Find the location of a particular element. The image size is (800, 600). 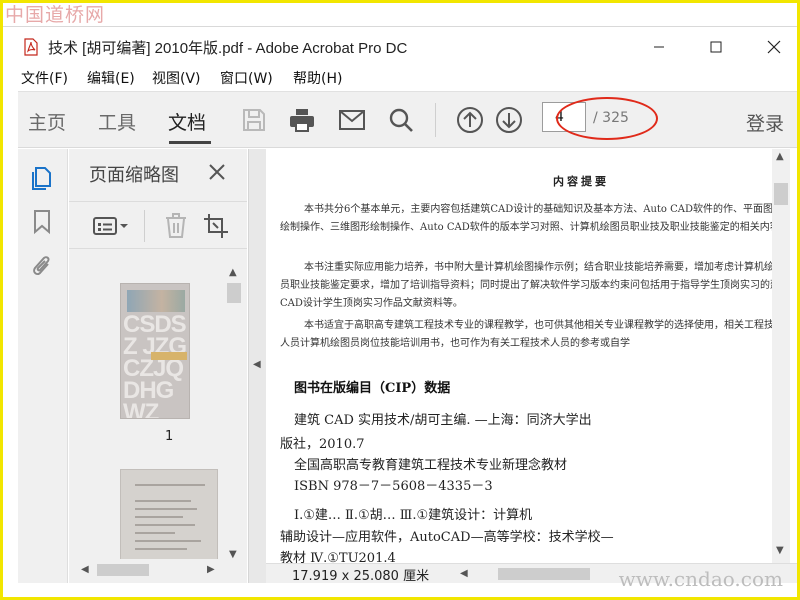

email-icon is located at coordinates (352, 120).